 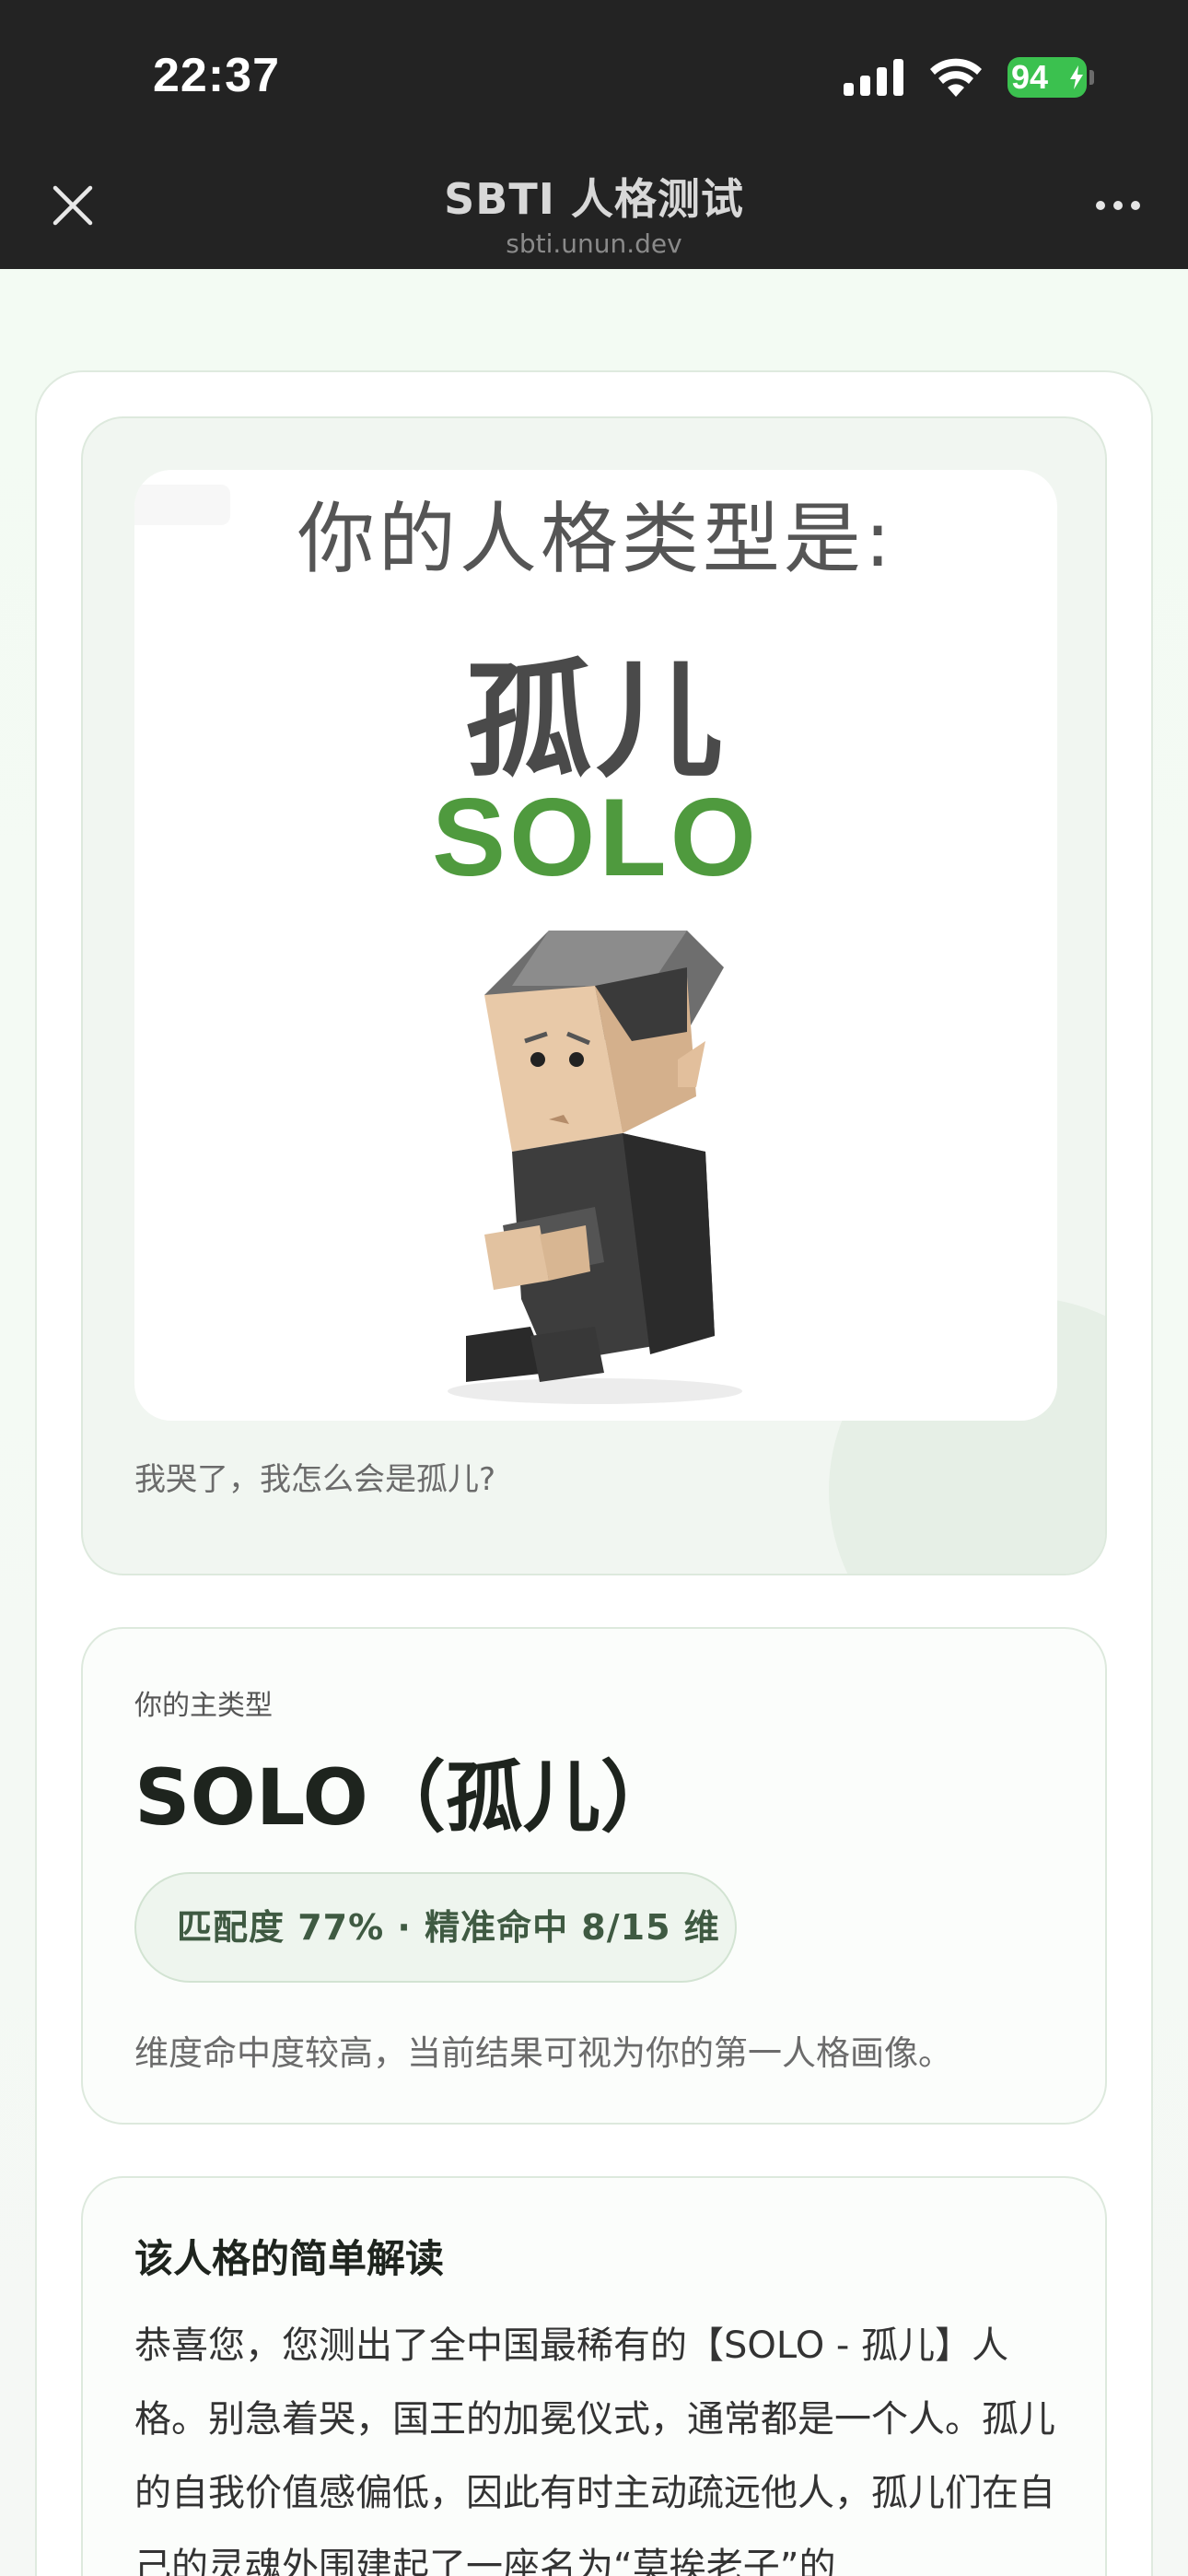 What do you see at coordinates (203, 1706) in the screenshot?
I see `main-type-label: 你的主类型` at bounding box center [203, 1706].